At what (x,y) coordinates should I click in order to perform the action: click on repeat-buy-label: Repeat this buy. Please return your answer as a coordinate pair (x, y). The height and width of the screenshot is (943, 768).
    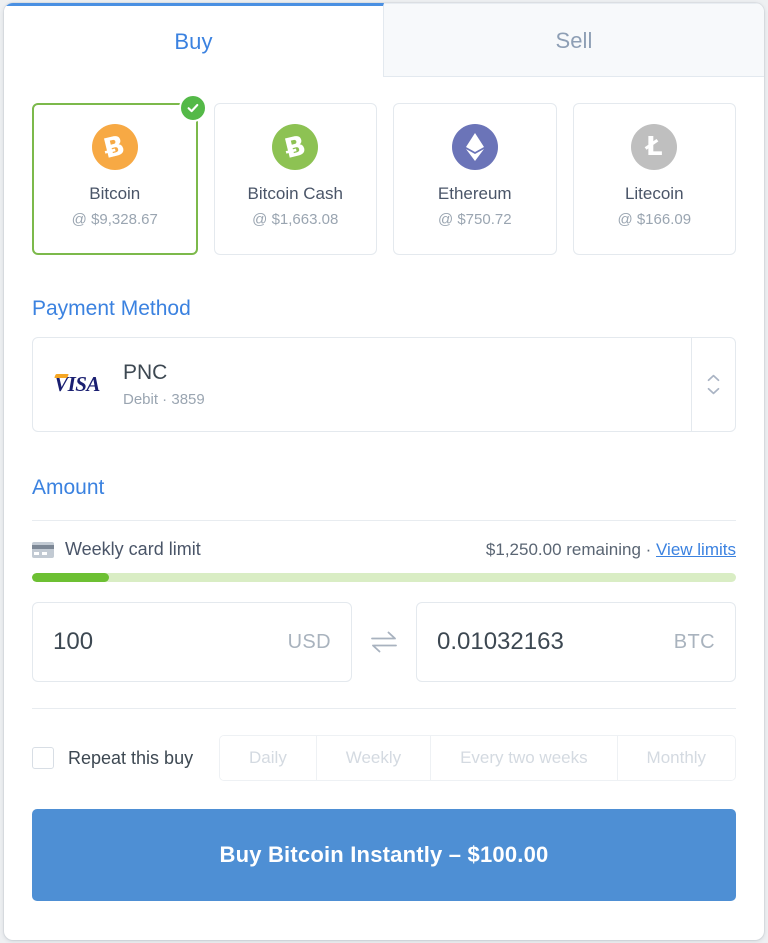
    Looking at the image, I should click on (131, 757).